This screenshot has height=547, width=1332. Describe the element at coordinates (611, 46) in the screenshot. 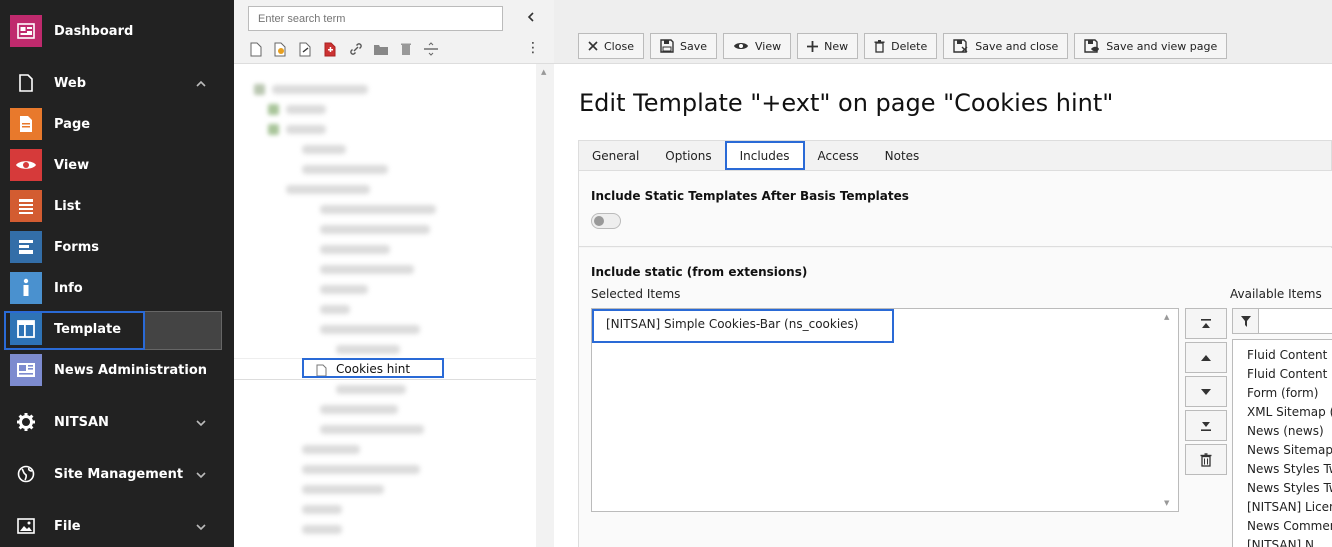

I see `close-button: Close` at that location.